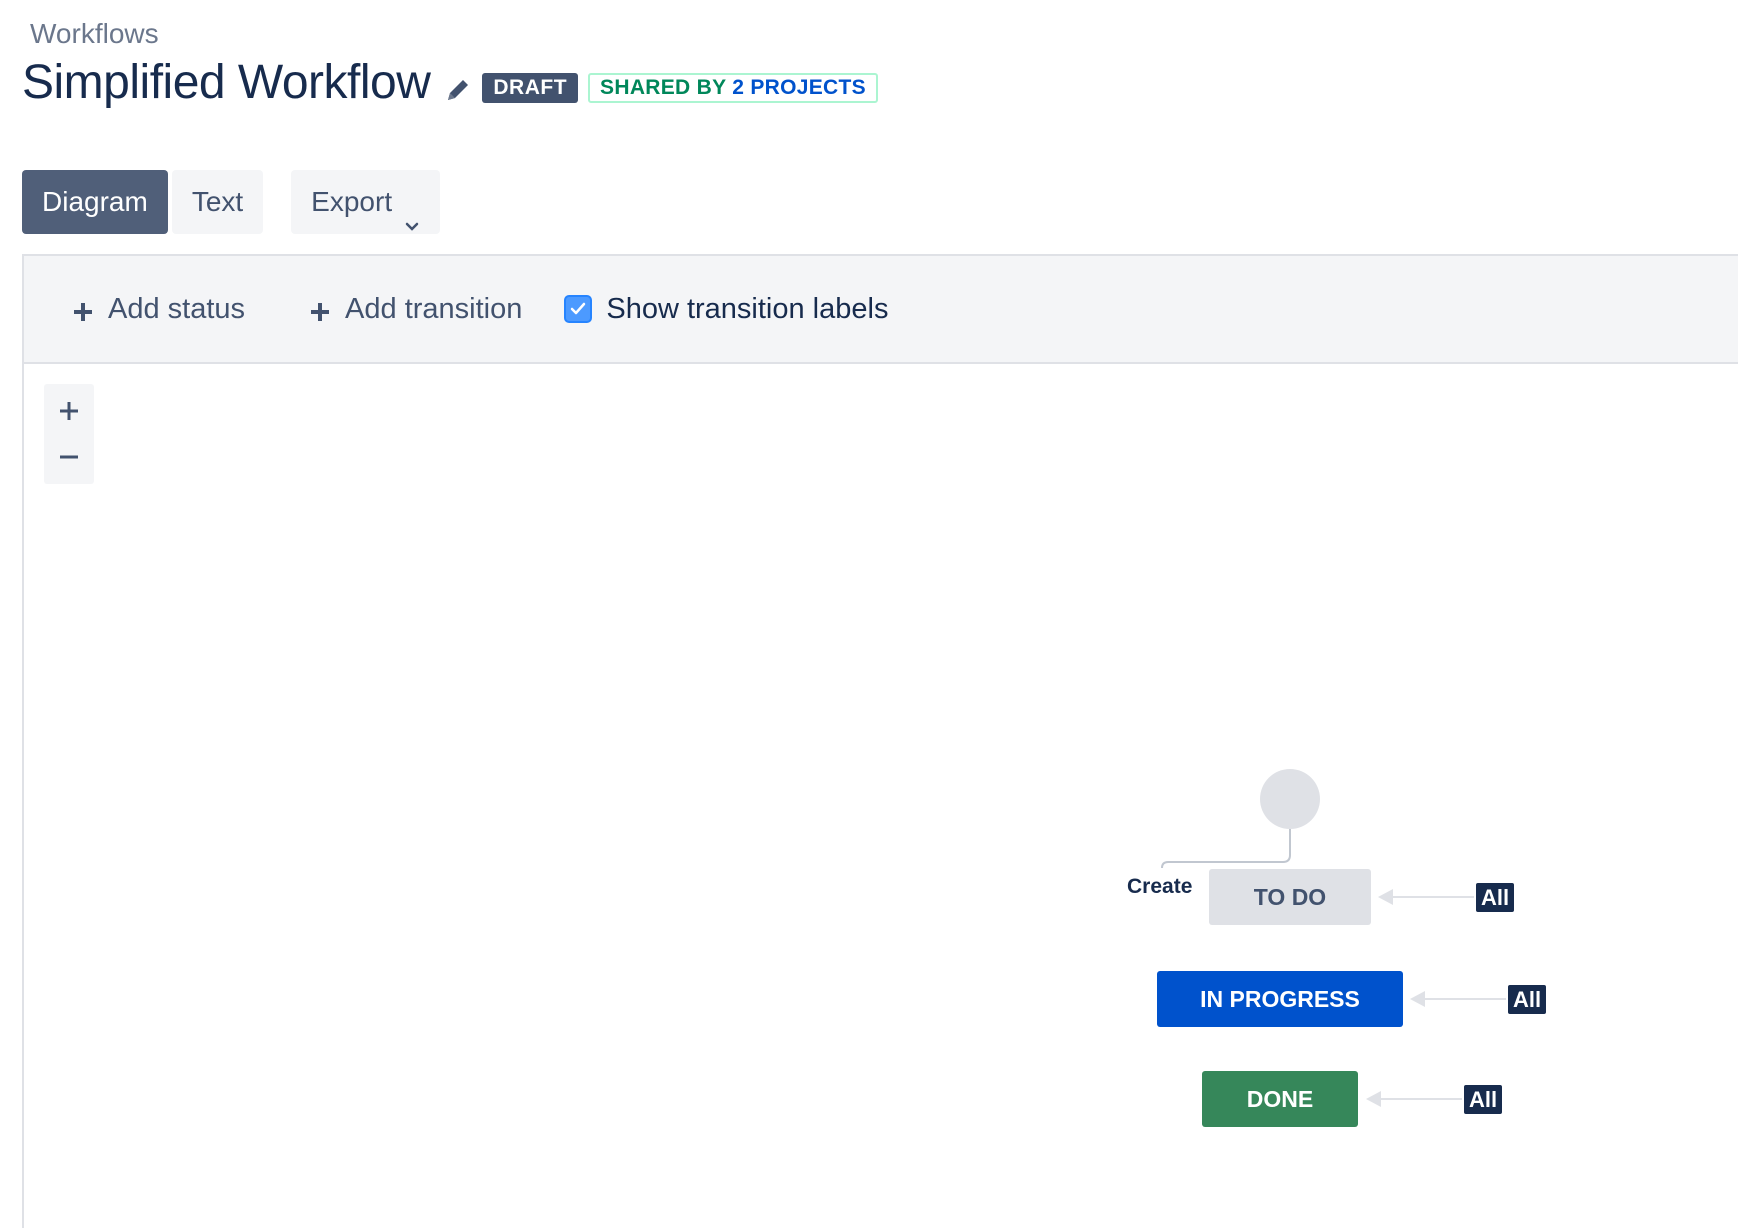  I want to click on export-dropdown: Export, so click(366, 202).